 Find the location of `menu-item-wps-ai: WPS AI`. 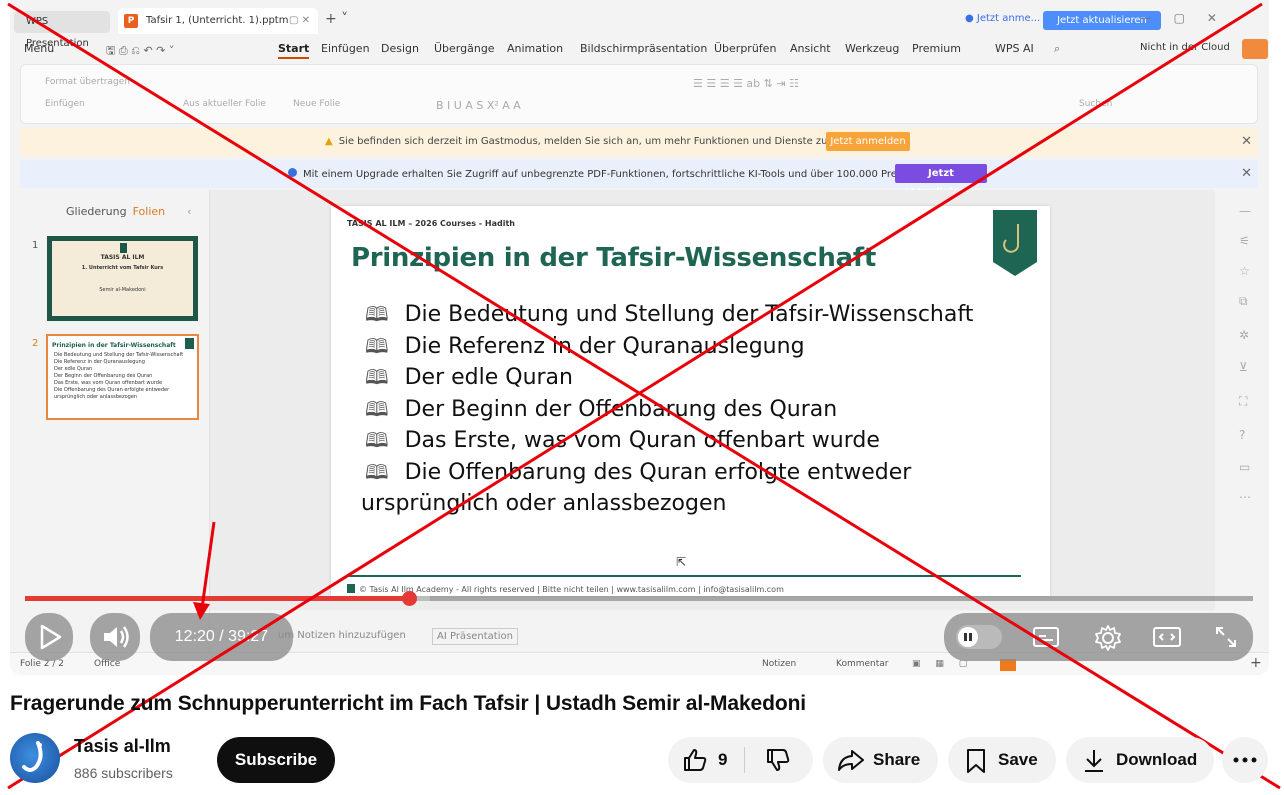

menu-item-wps-ai: WPS AI is located at coordinates (1014, 48).